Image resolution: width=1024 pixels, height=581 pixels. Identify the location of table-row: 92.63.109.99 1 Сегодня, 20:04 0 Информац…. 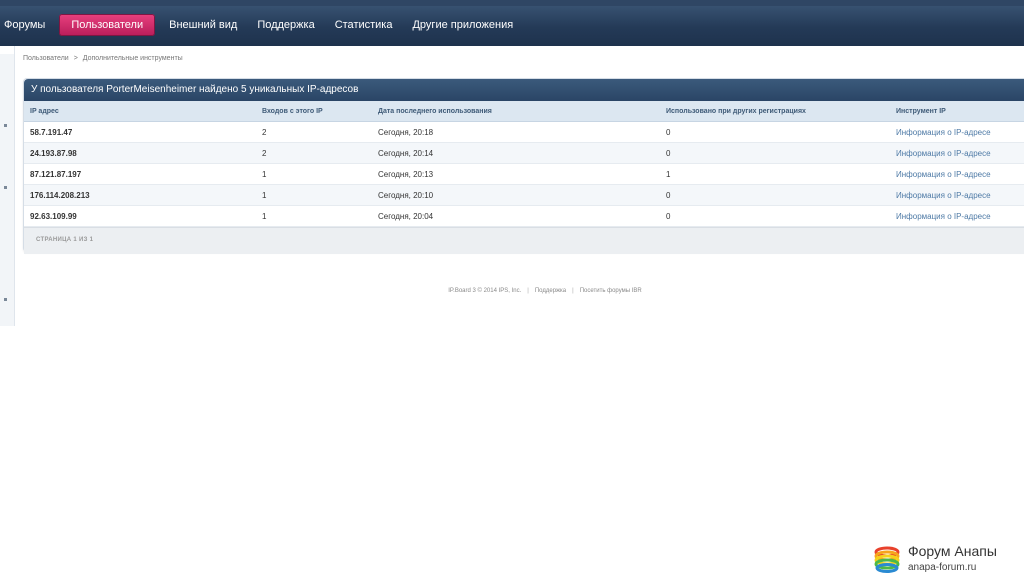
(524, 216).